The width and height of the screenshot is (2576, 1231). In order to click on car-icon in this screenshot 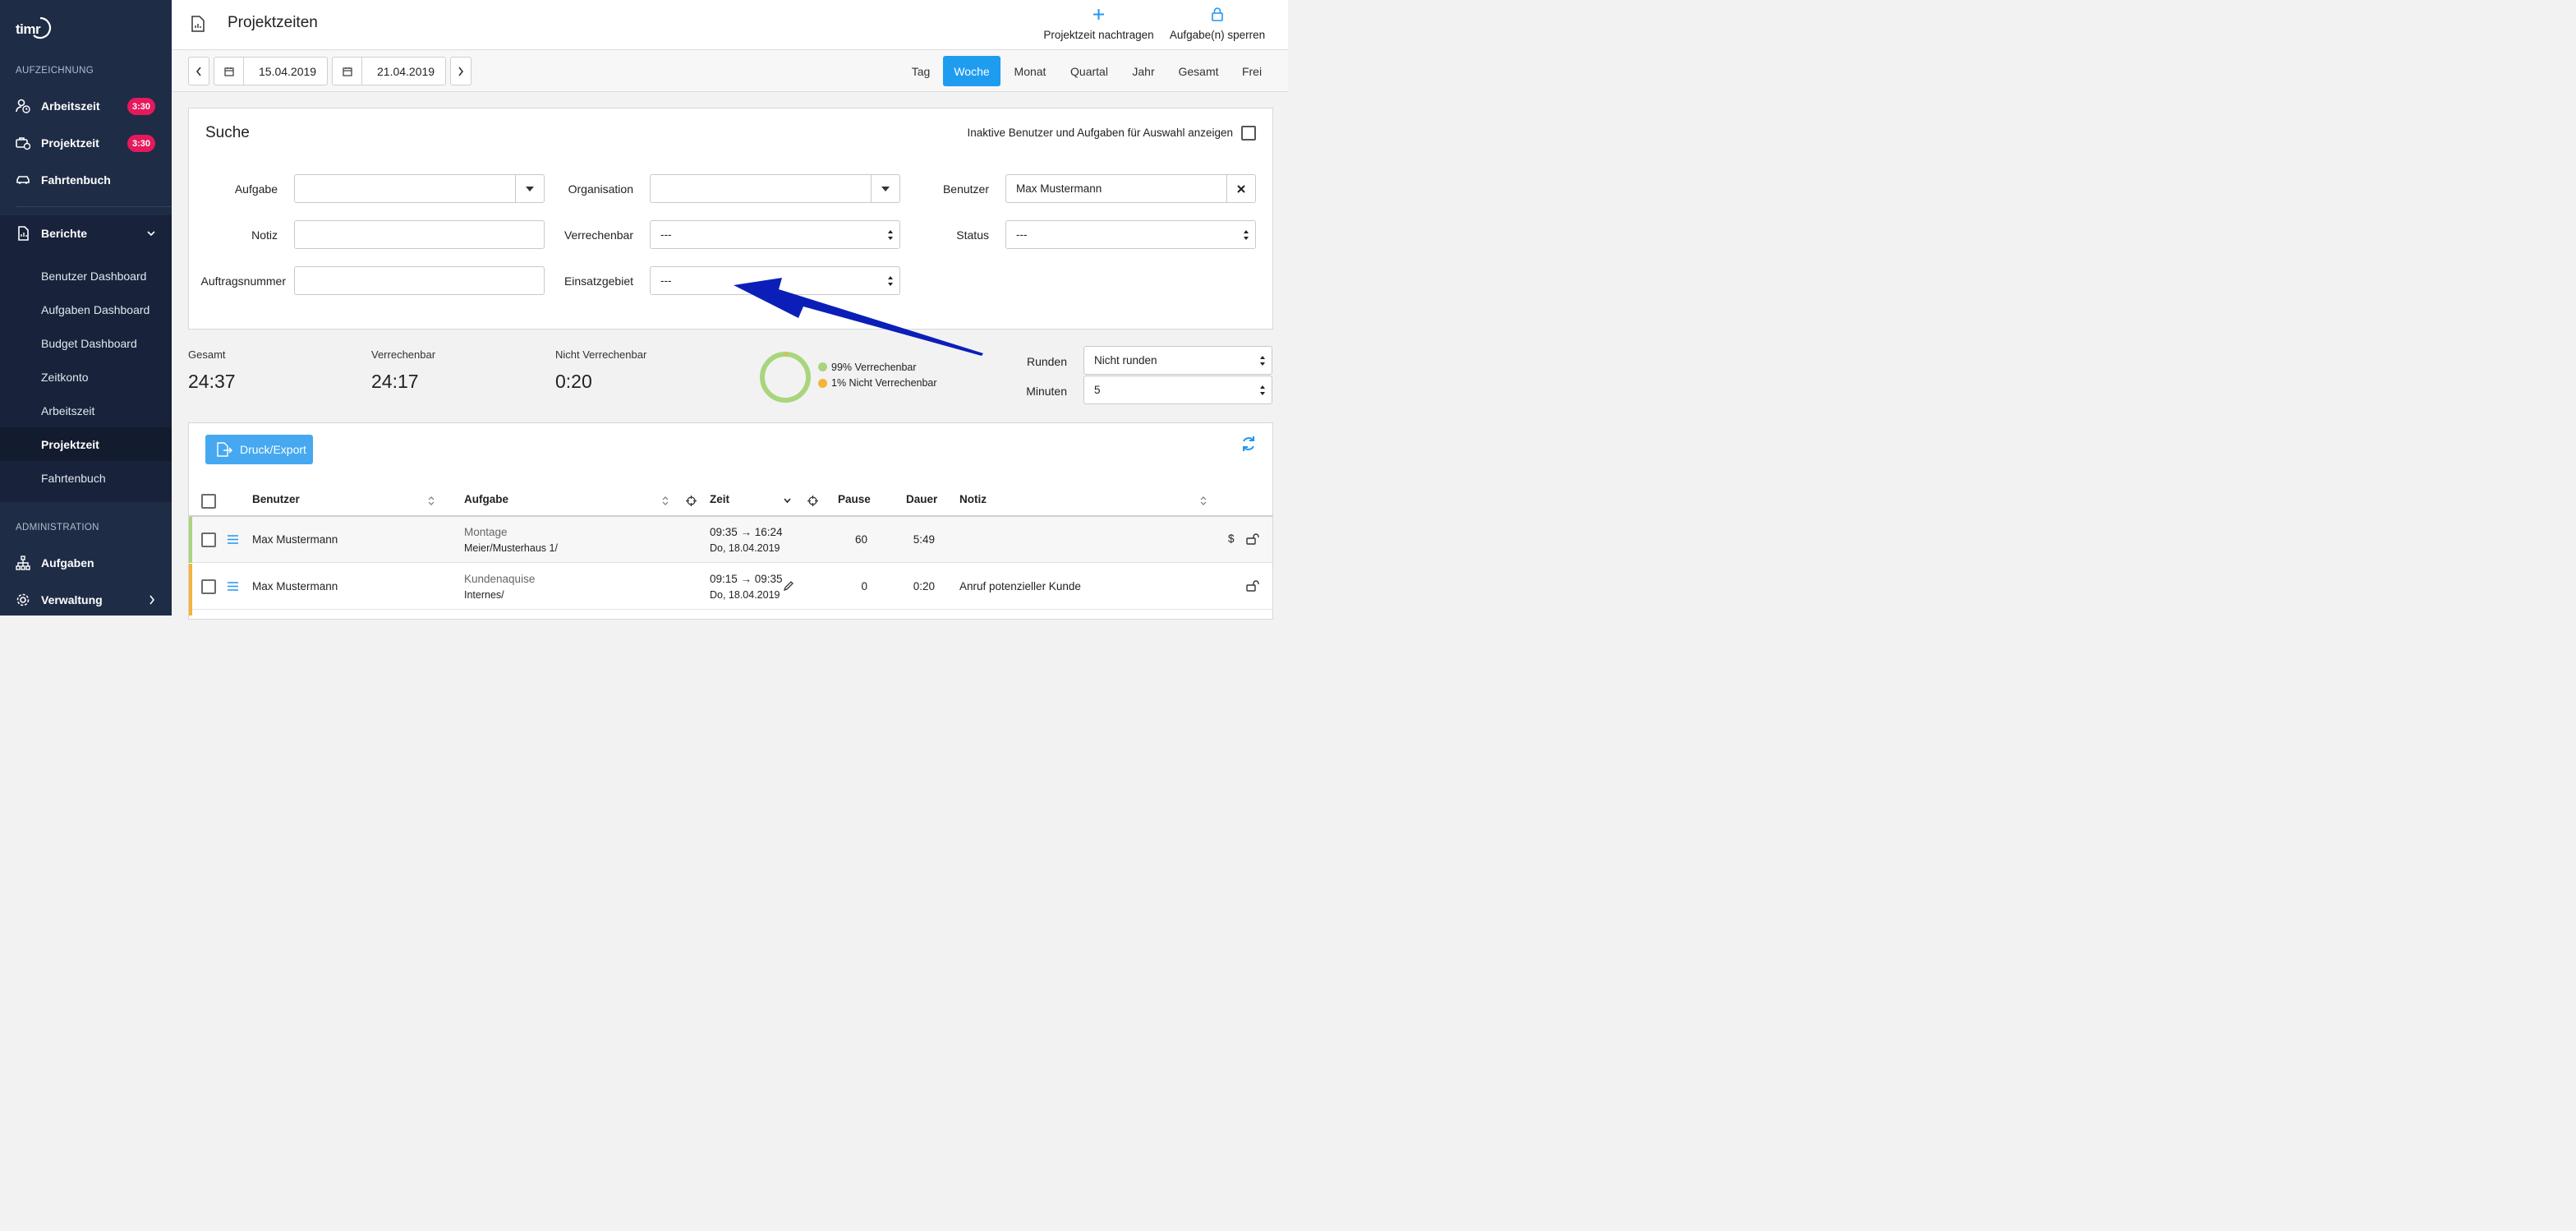, I will do `click(23, 180)`.